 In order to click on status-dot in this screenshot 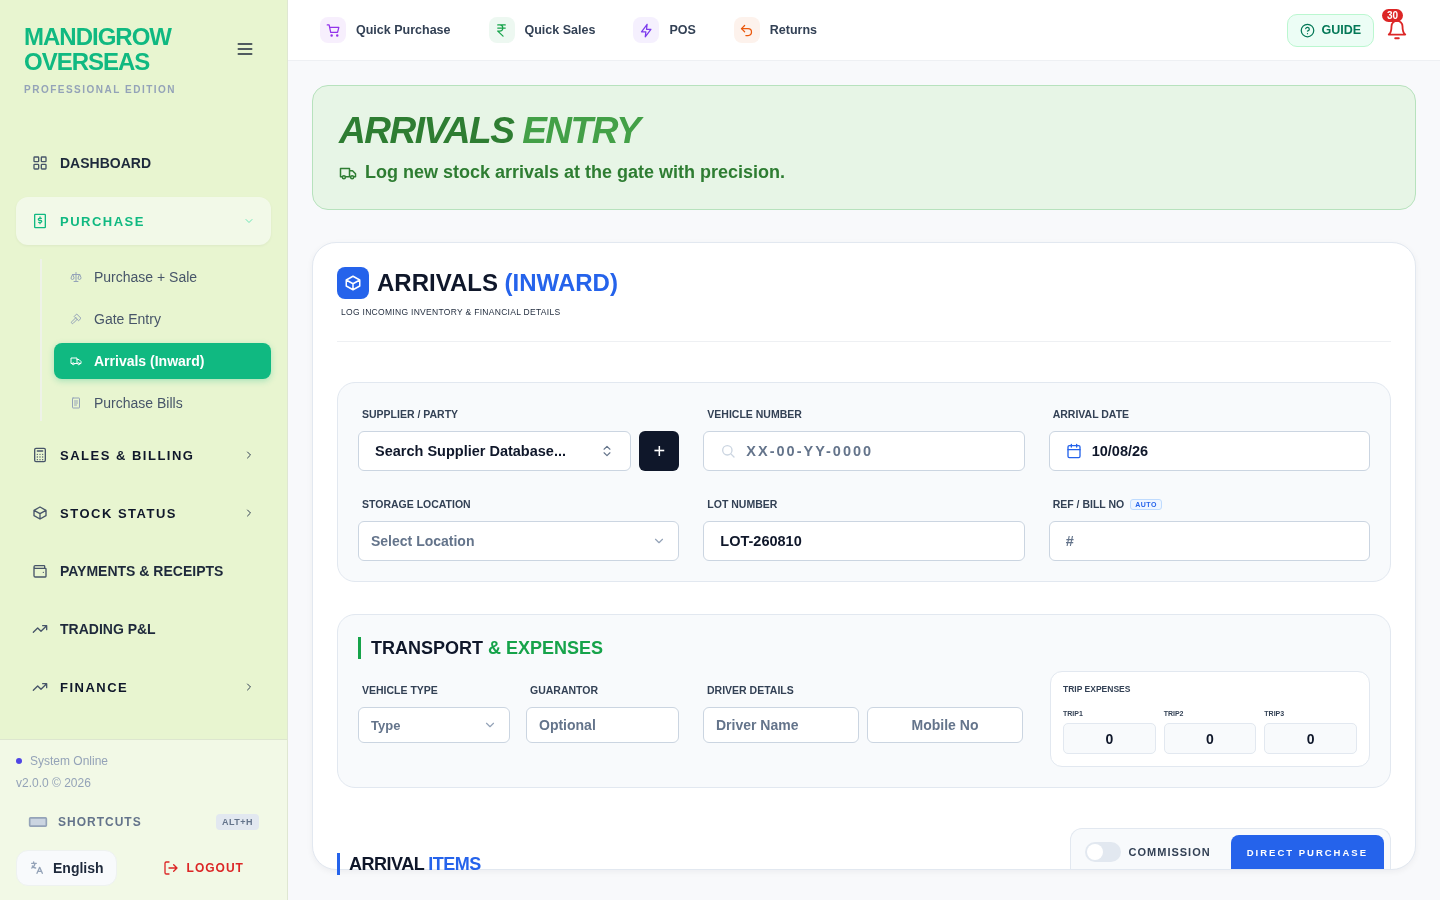, I will do `click(19, 761)`.